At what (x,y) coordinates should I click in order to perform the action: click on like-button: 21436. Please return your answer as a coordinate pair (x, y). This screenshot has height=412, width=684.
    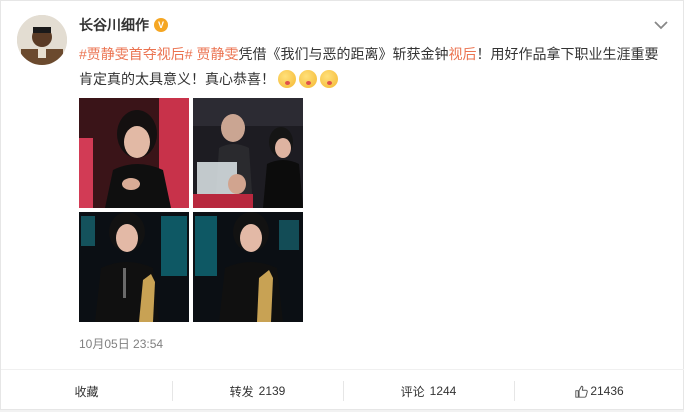
    Looking at the image, I should click on (599, 391).